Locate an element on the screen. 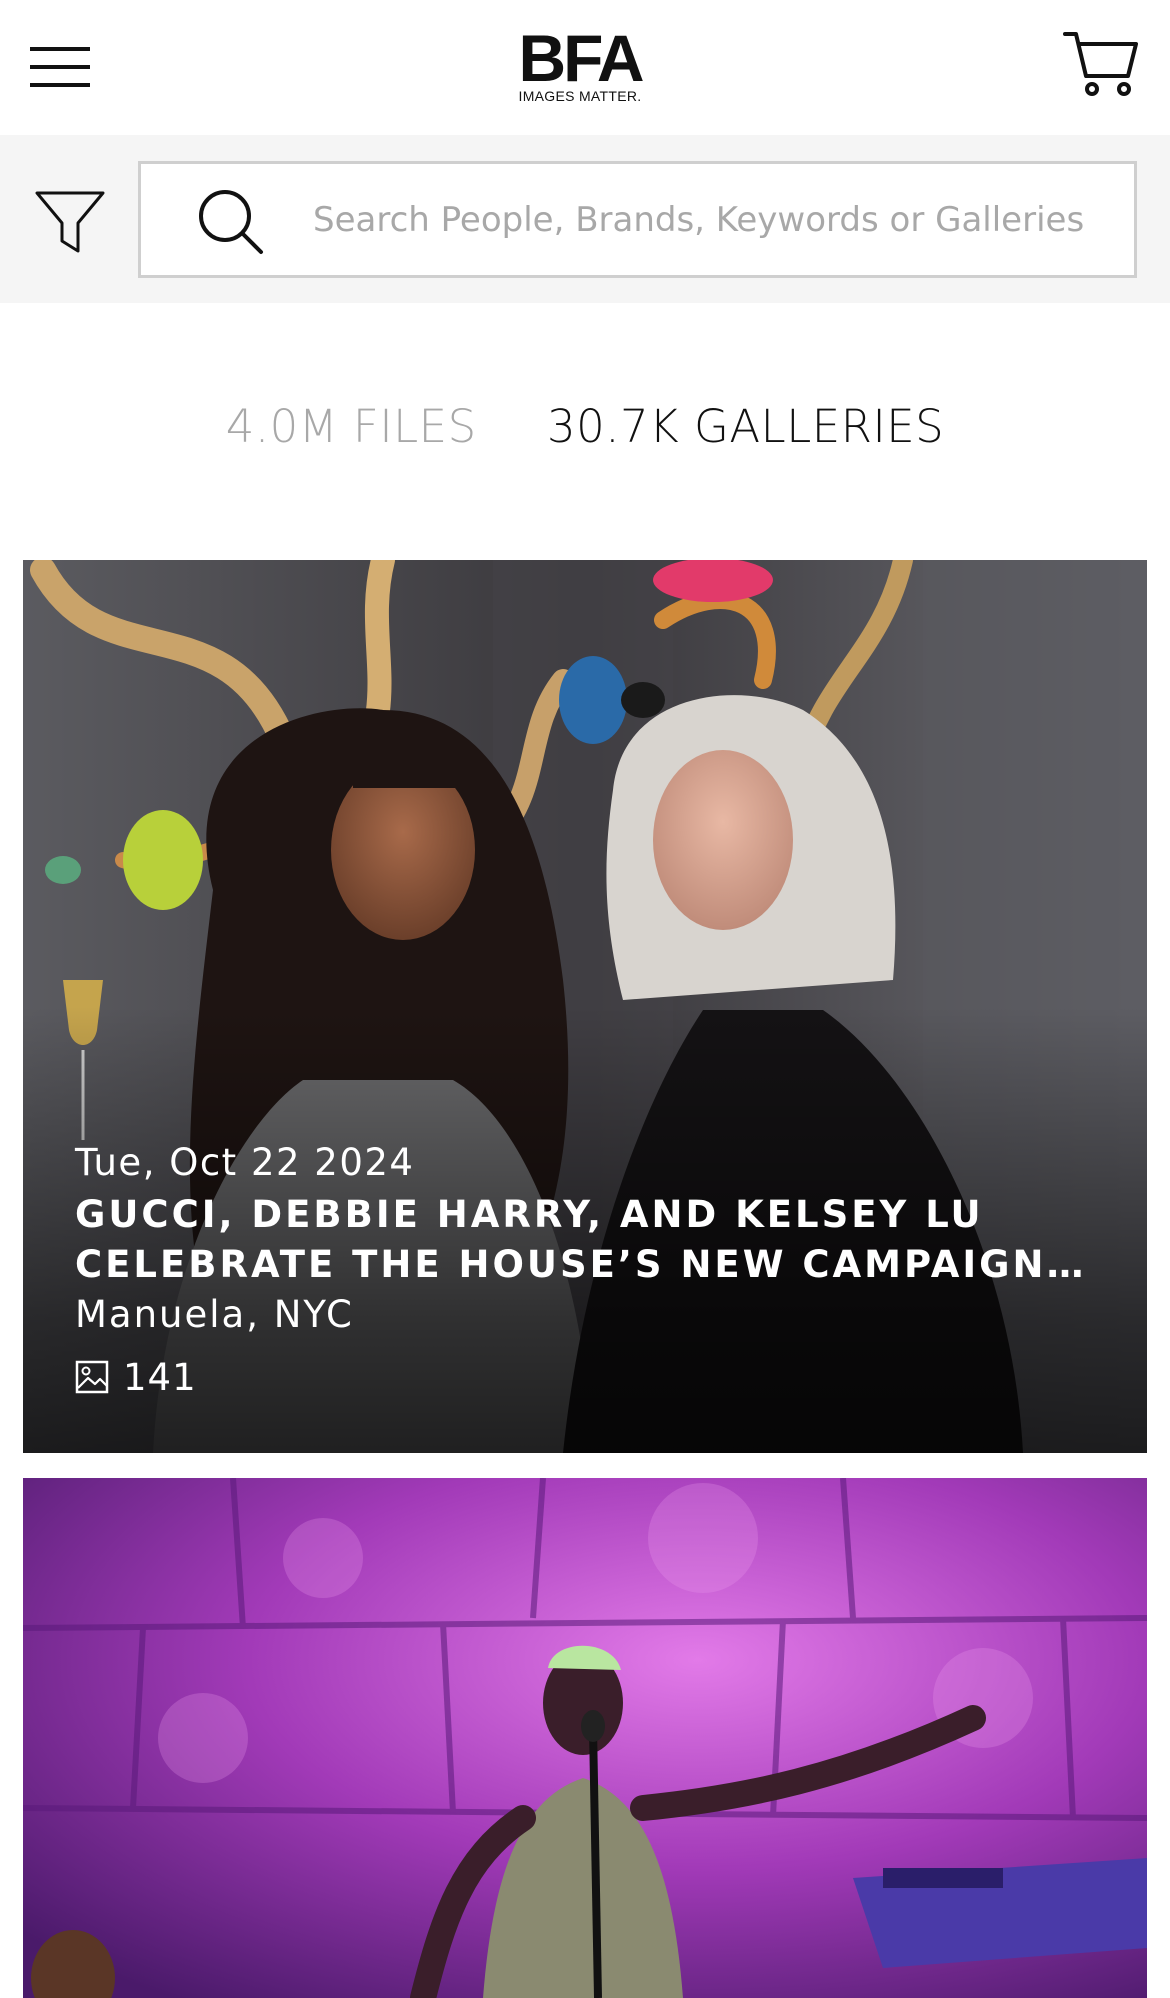 This screenshot has width=1170, height=1998. gallery-location: Manuela, NYC is located at coordinates (214, 1314).